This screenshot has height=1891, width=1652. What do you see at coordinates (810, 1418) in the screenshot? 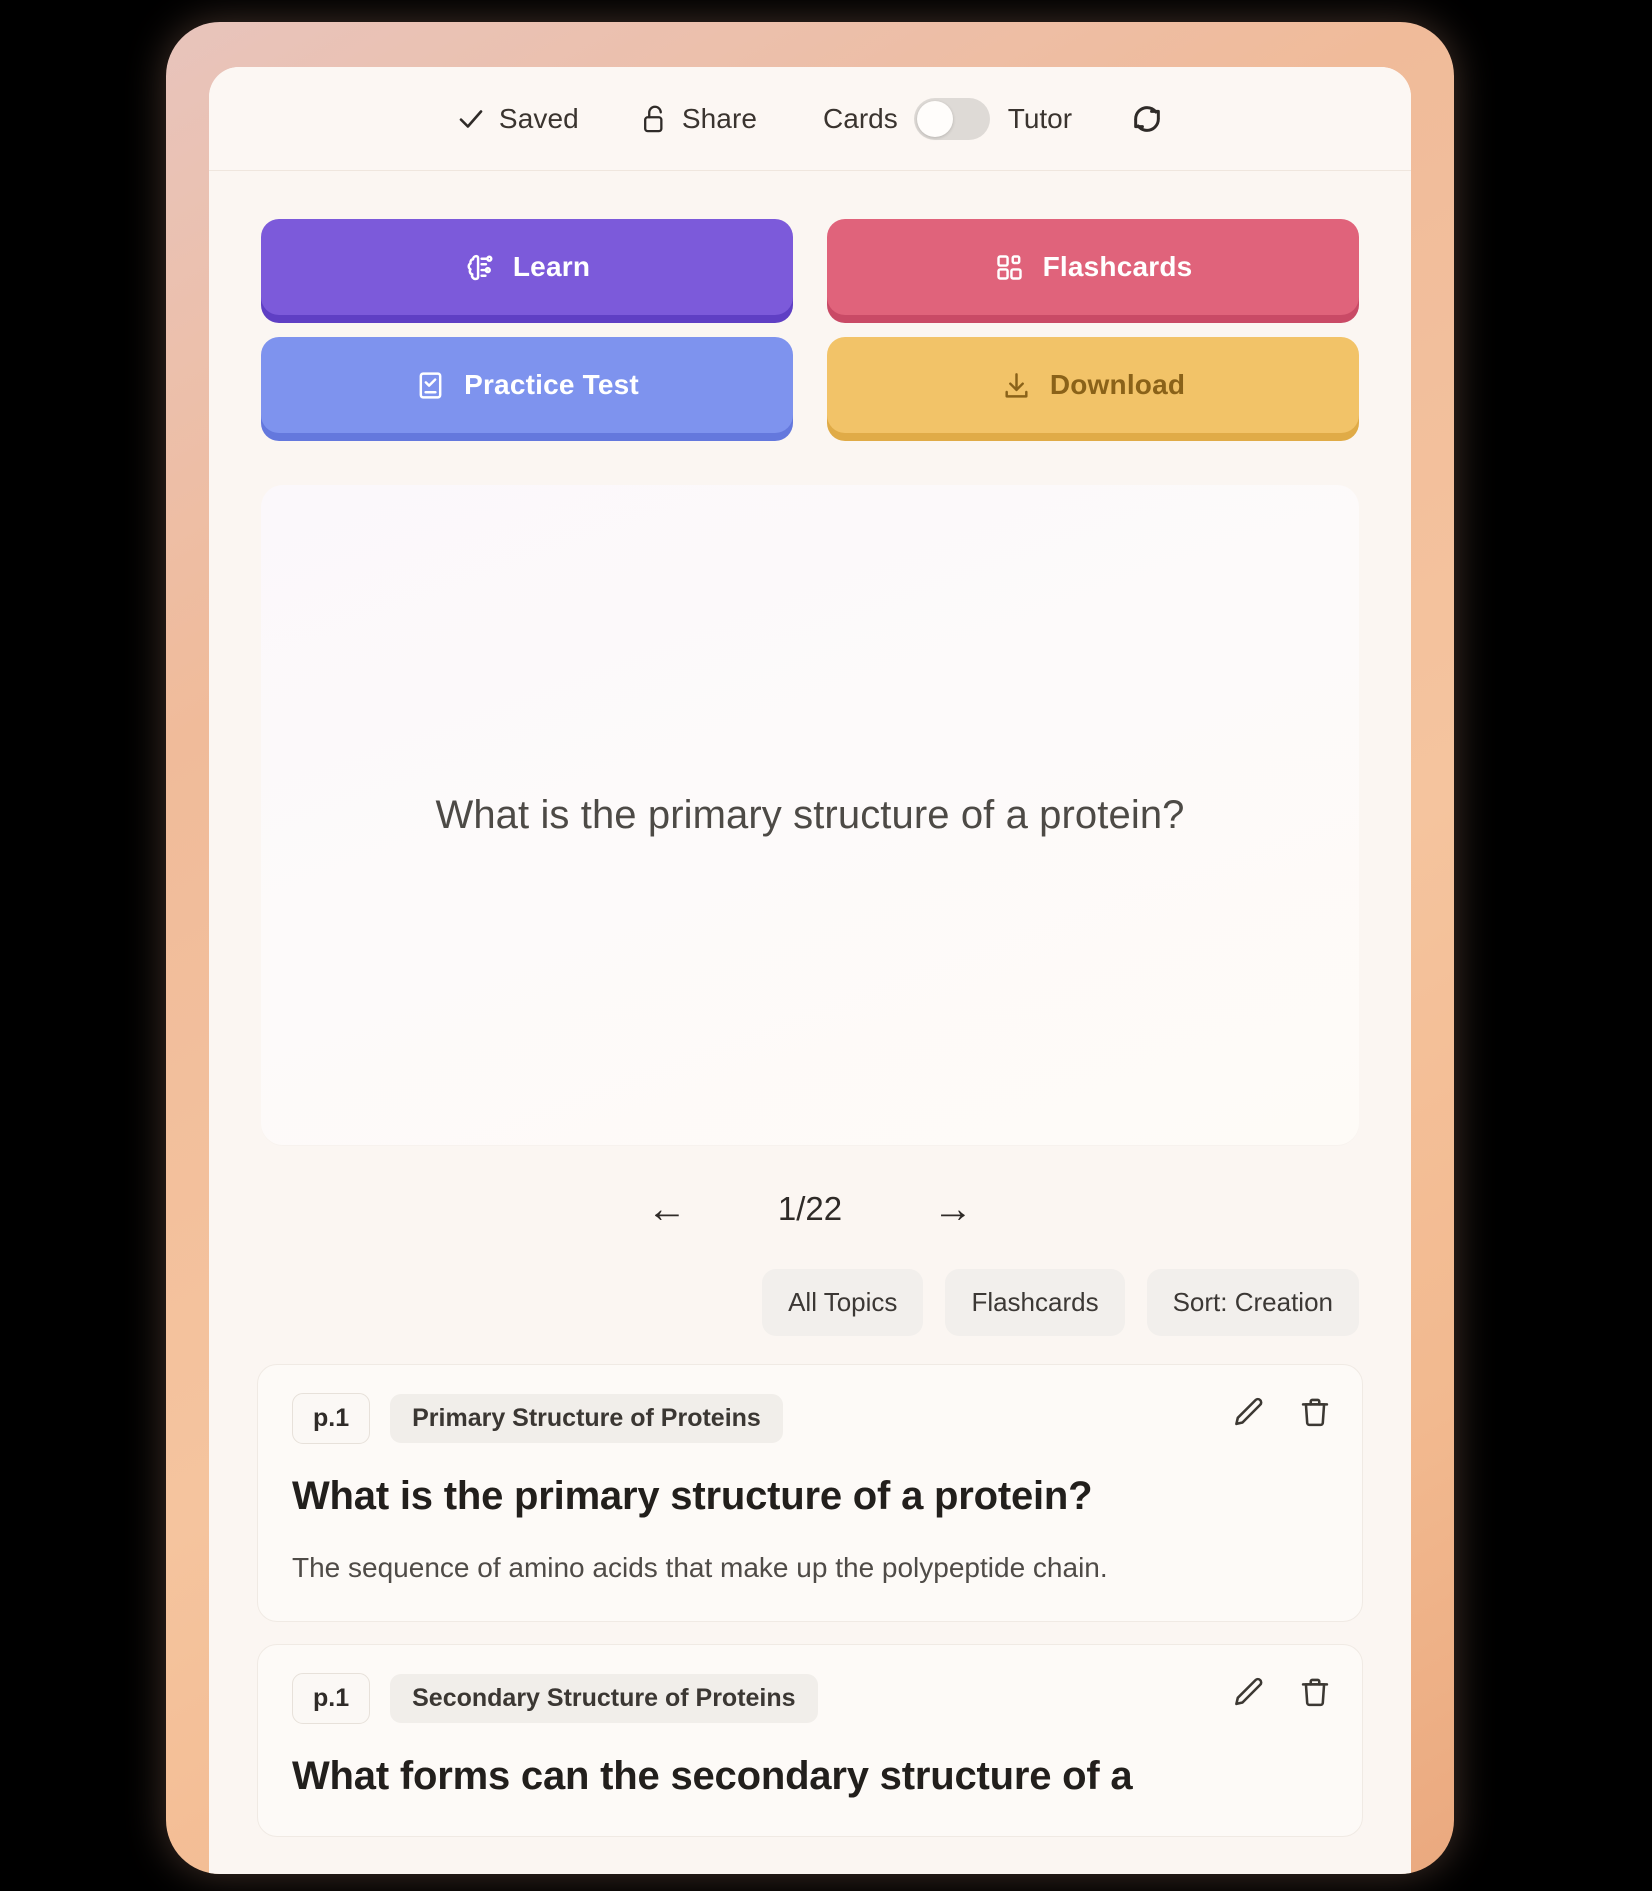
I see `list-card-header: p.1 Primary Structure of Proteins` at bounding box center [810, 1418].